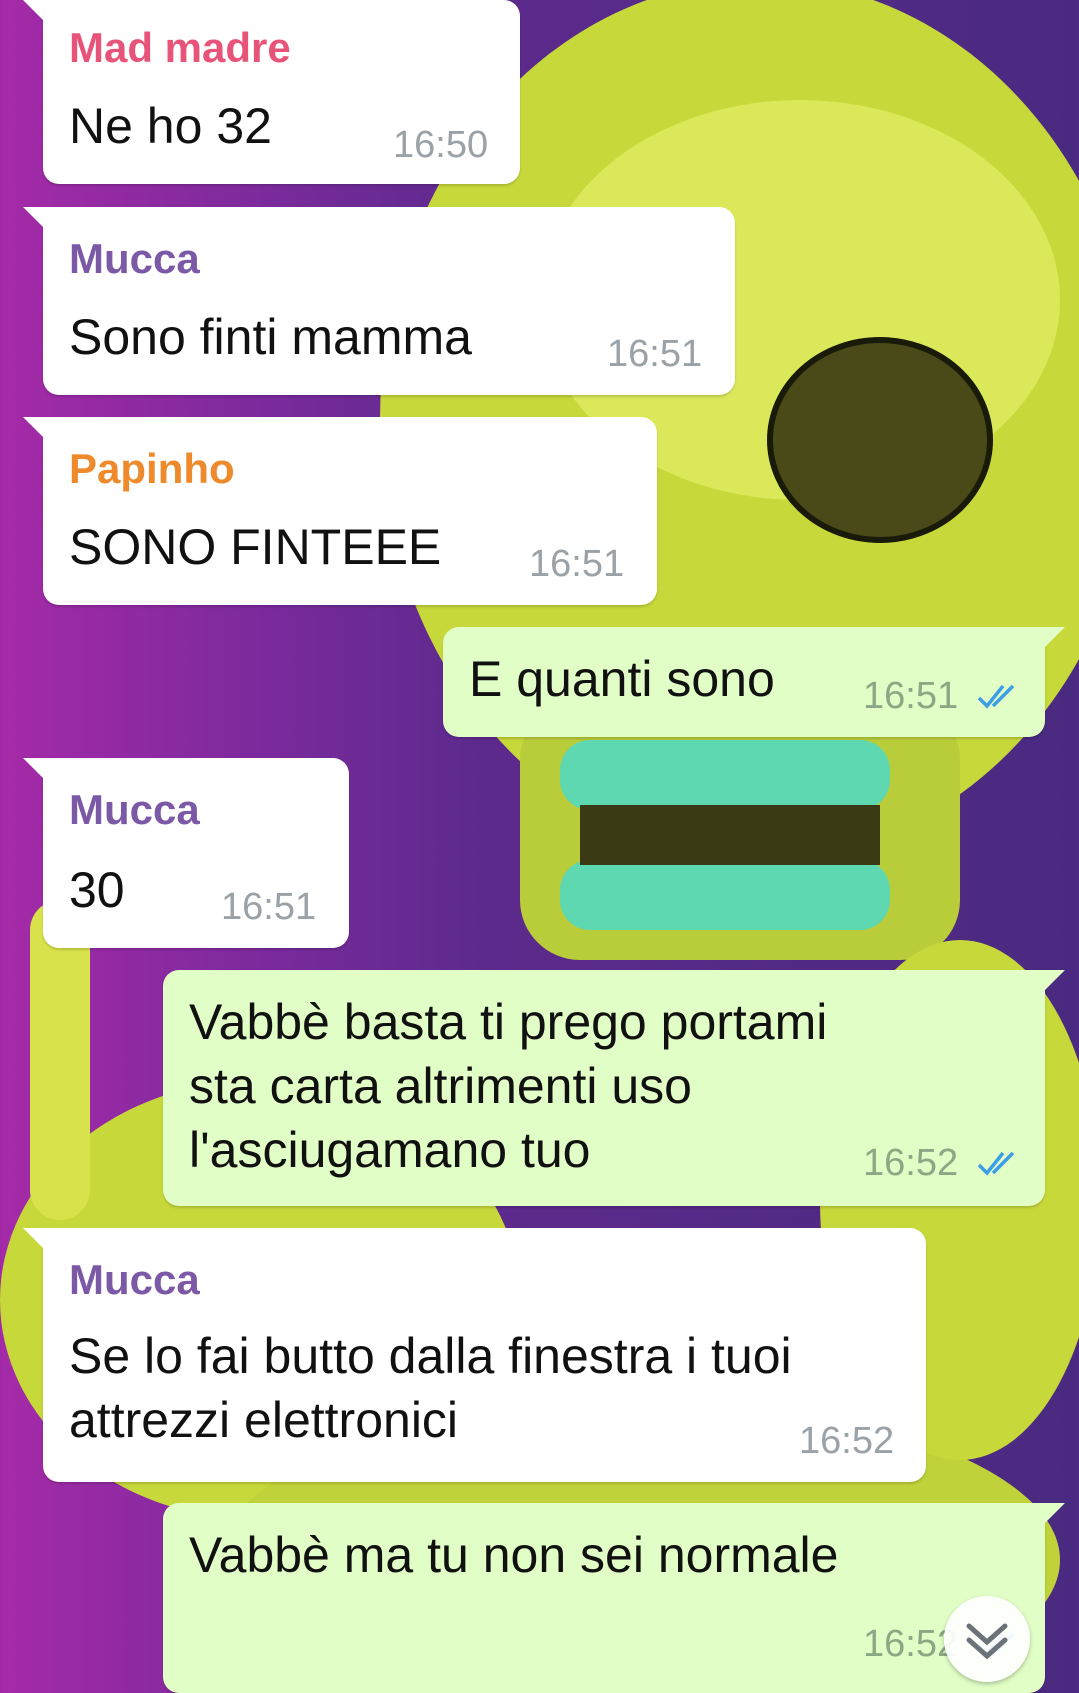 The image size is (1079, 1693). I want to click on message-bubble-outgoing: E quanti sono 16:51, so click(754, 682).